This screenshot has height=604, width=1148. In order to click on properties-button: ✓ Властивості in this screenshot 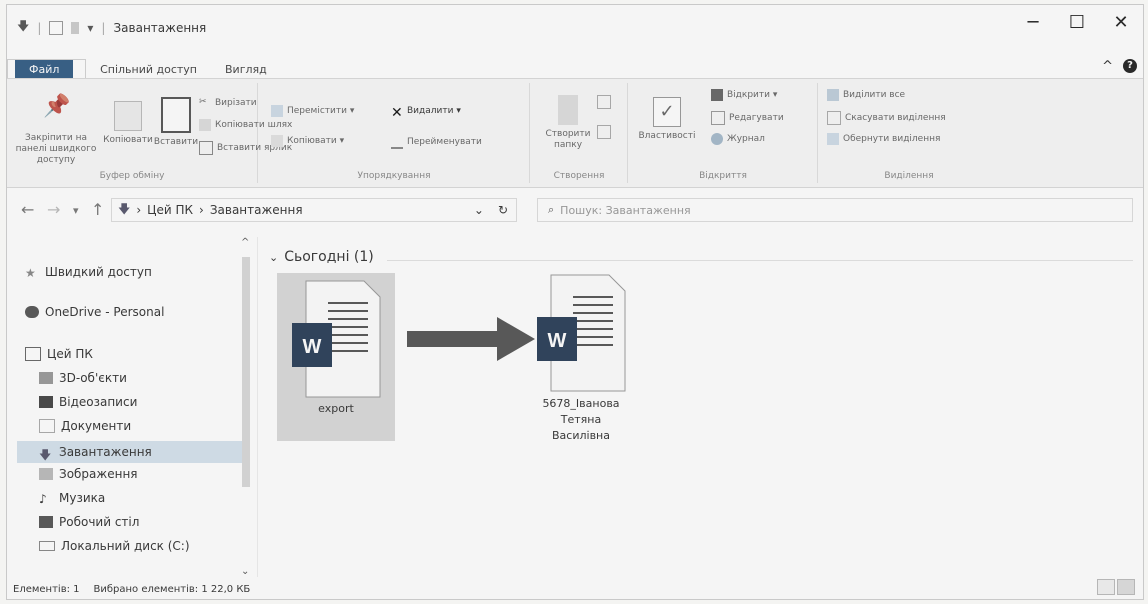, I will do `click(667, 119)`.